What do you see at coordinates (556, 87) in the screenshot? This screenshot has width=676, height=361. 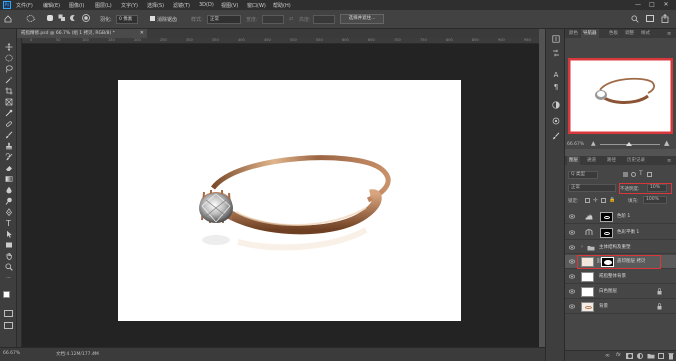 I see `paragraph-panel-icon: ¶` at bounding box center [556, 87].